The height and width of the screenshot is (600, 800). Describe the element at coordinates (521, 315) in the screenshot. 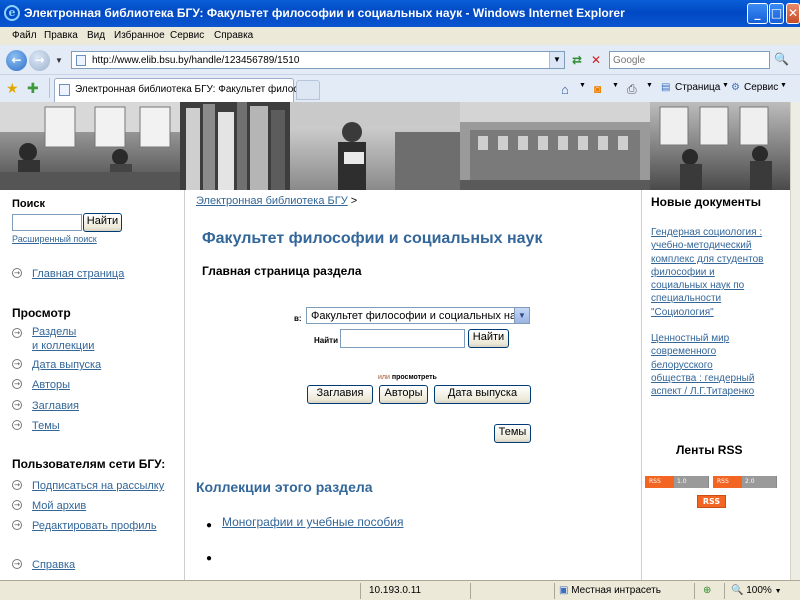

I see `chevron-down-icon: ▼` at that location.